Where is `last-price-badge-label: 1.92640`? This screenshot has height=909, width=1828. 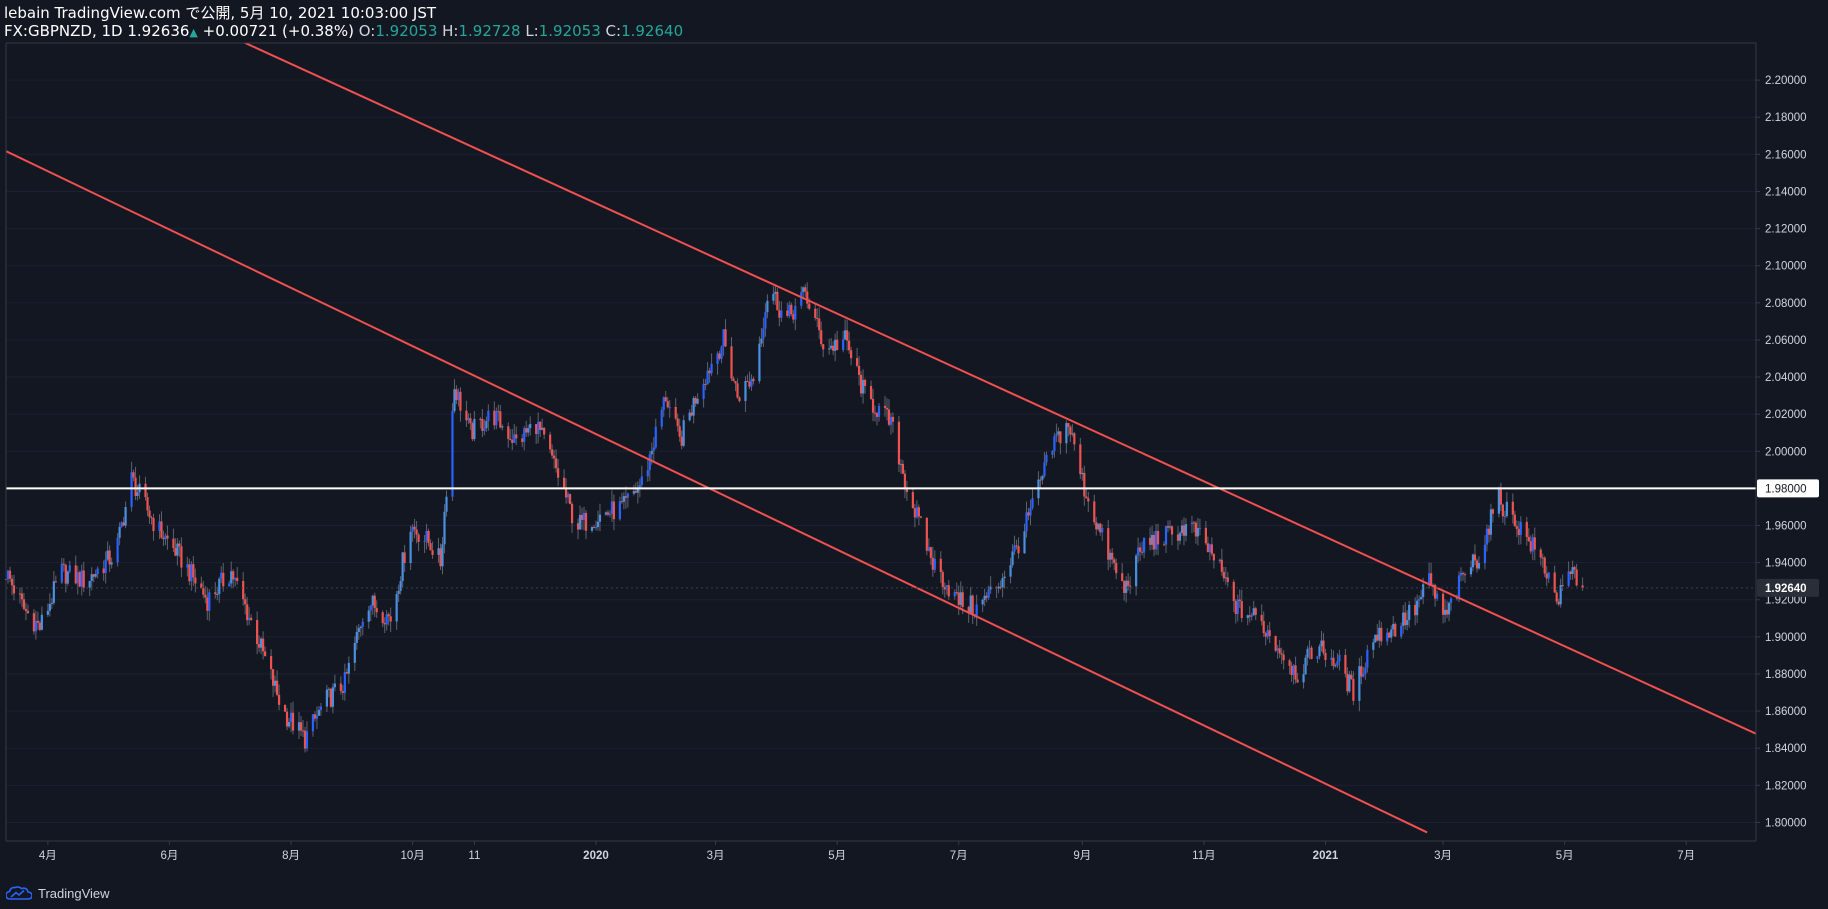 last-price-badge-label: 1.92640 is located at coordinates (1786, 589).